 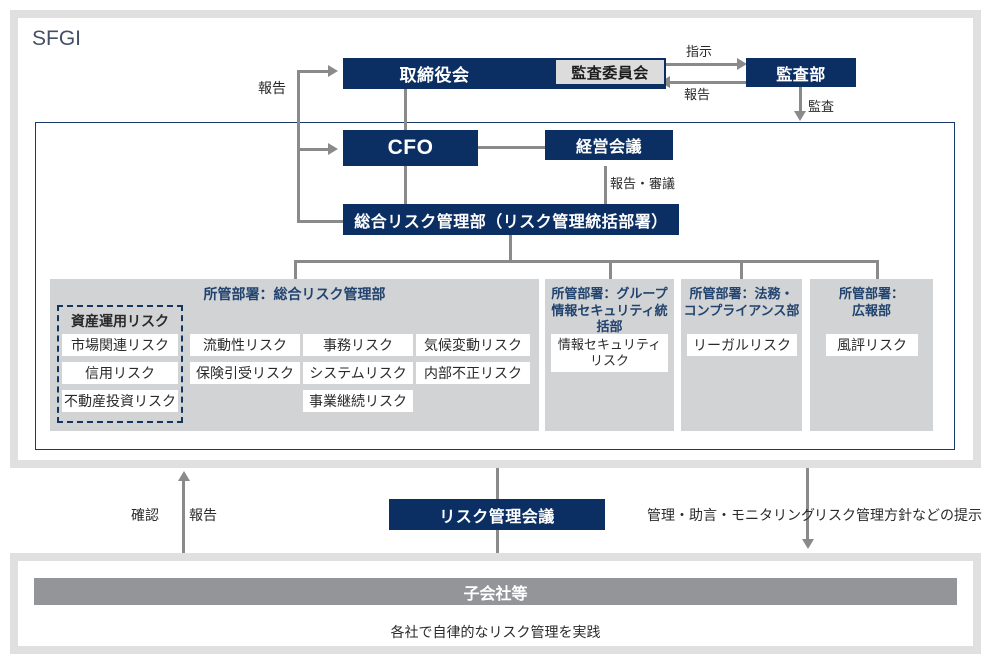 I want to click on dept-title-integrated-risk: 所管部署：総合リスク管理部, so click(x=294, y=294).